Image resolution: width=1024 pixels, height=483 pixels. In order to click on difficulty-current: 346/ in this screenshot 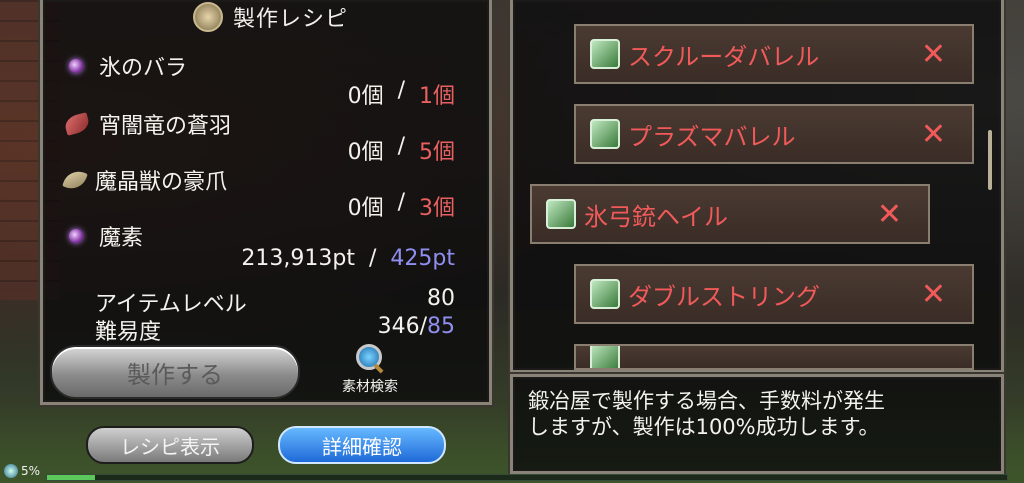, I will do `click(402, 326)`.